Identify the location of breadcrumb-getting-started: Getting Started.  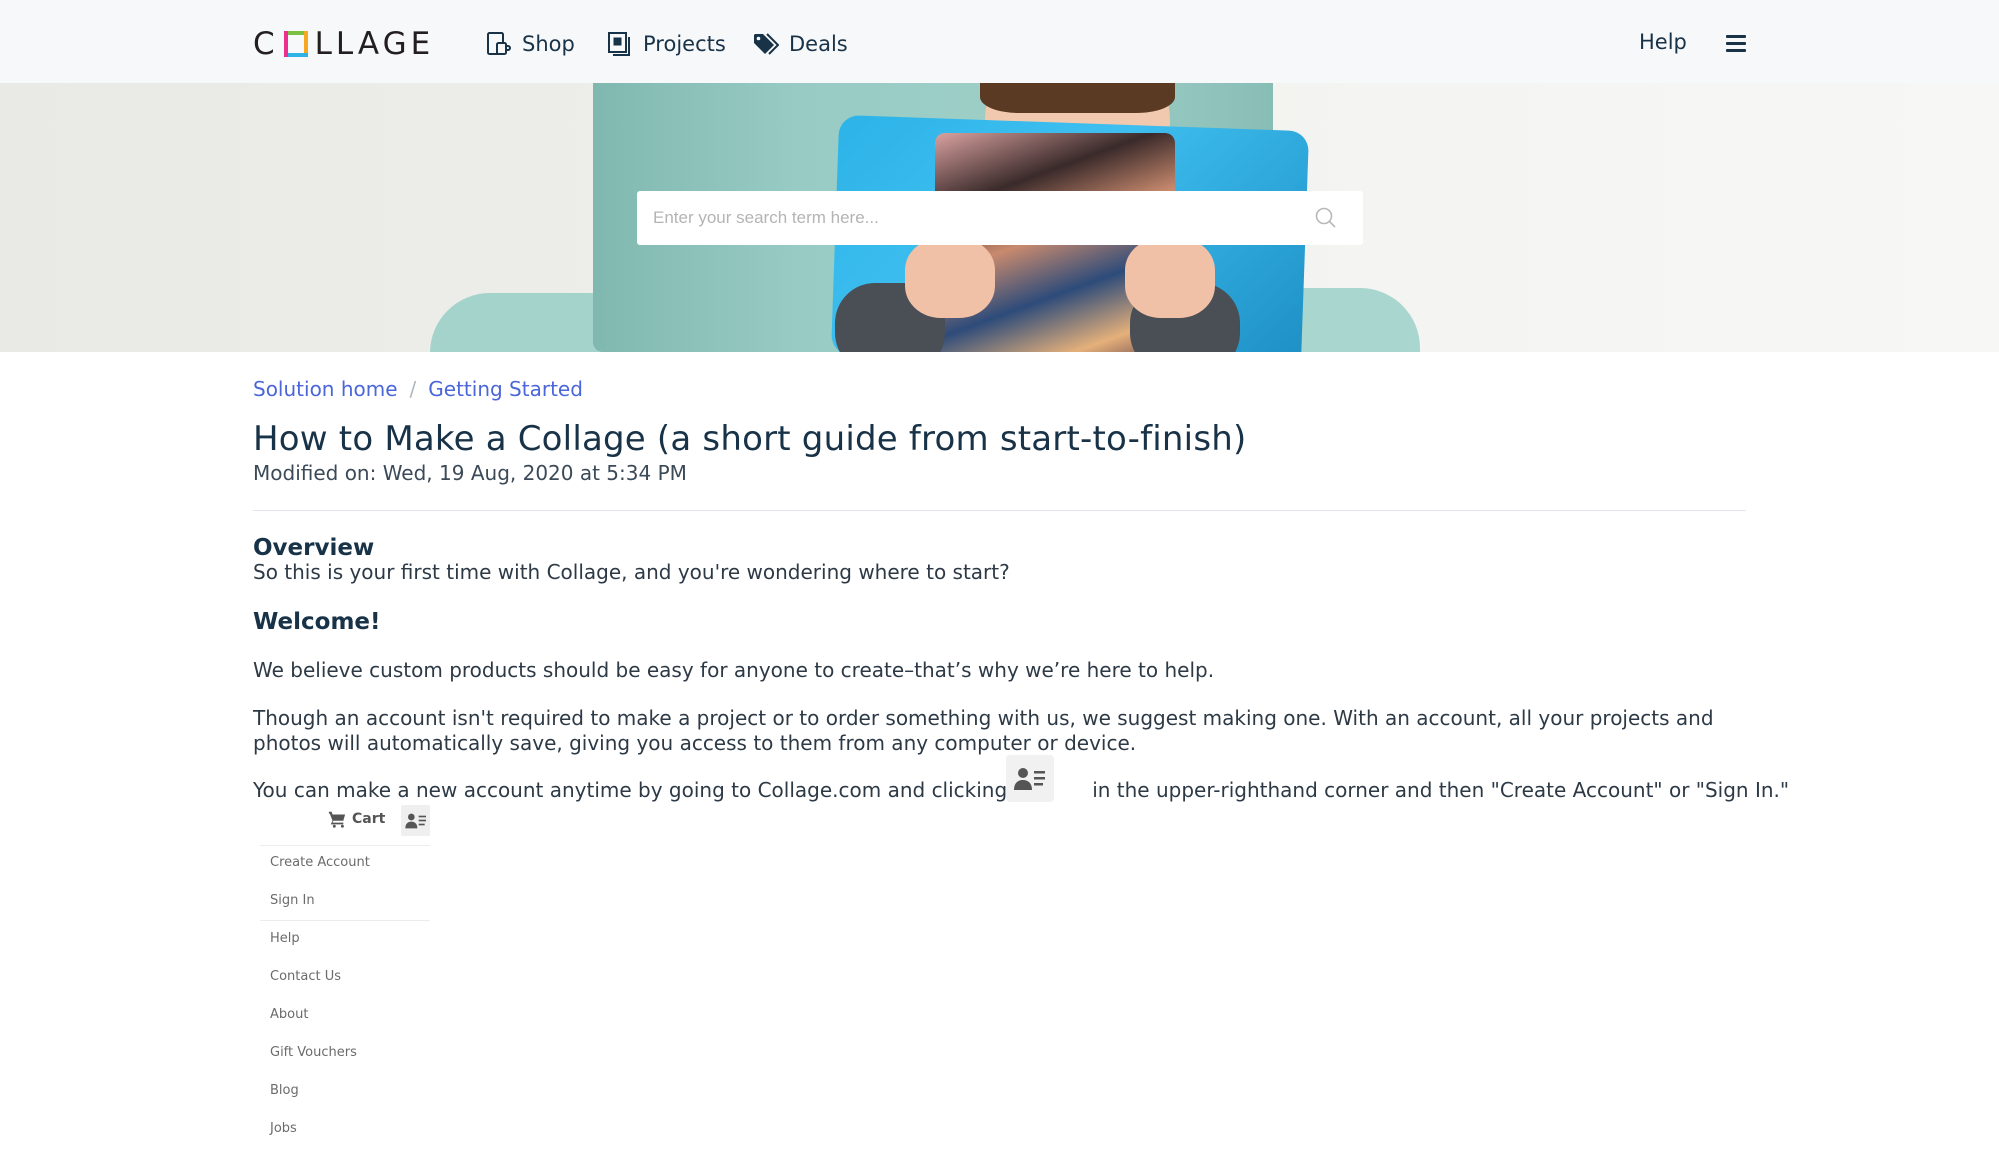
(505, 389).